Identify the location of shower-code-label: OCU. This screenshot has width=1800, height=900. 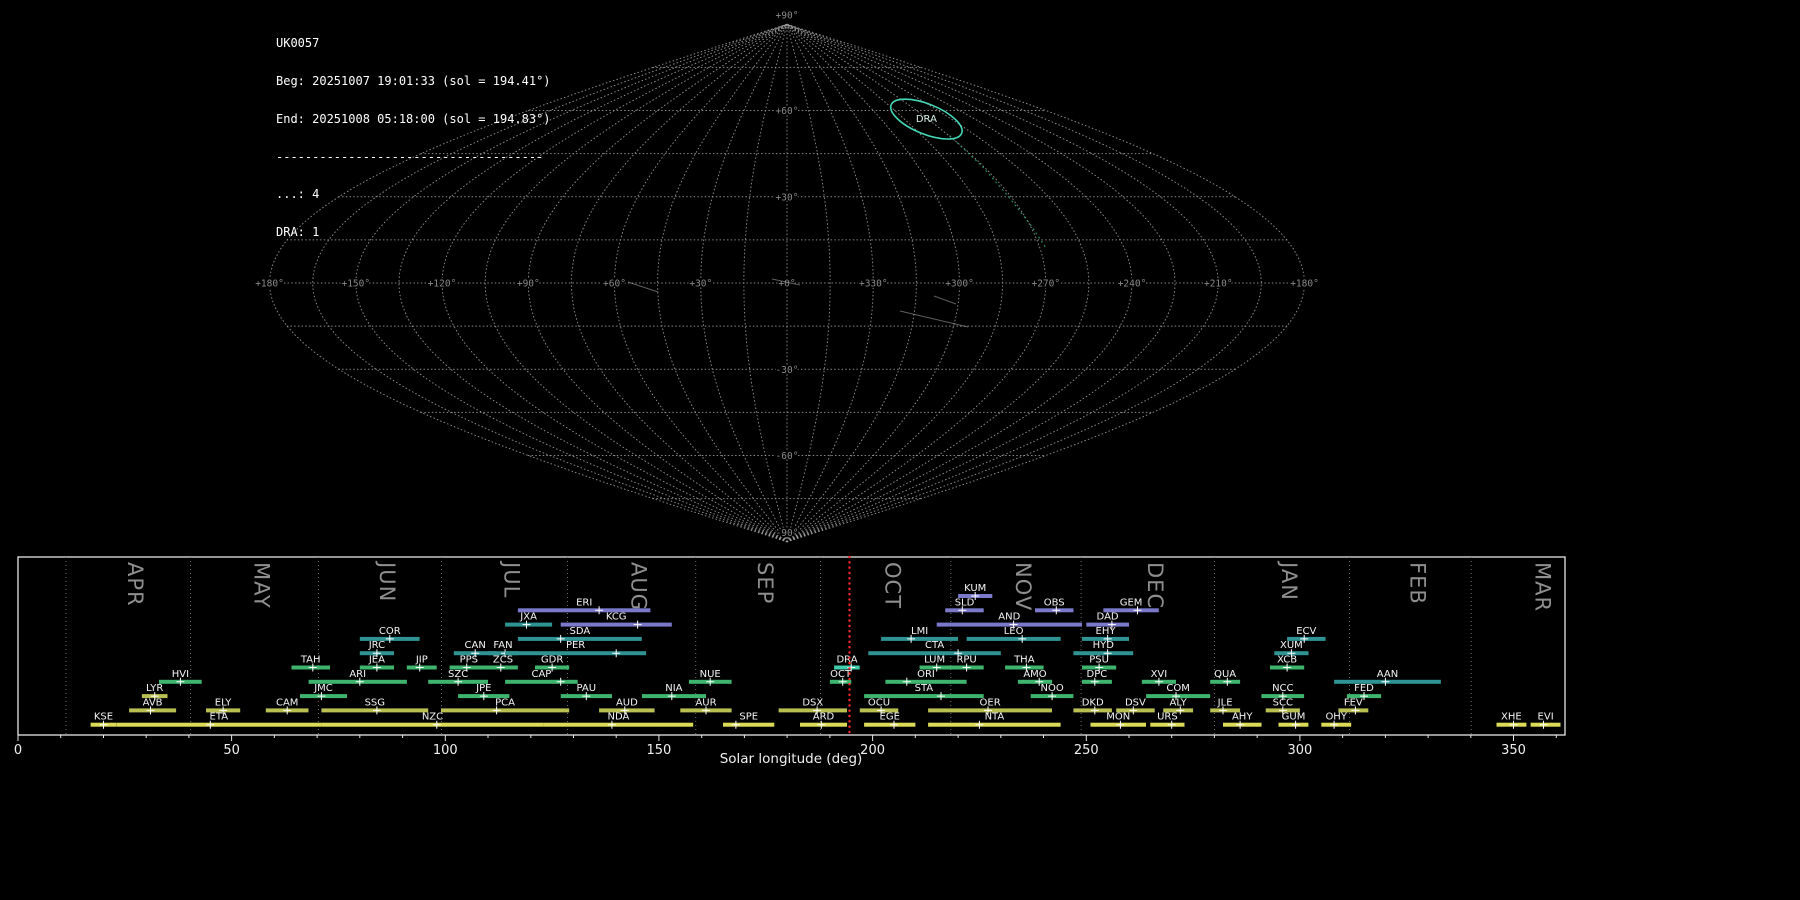
(879, 702).